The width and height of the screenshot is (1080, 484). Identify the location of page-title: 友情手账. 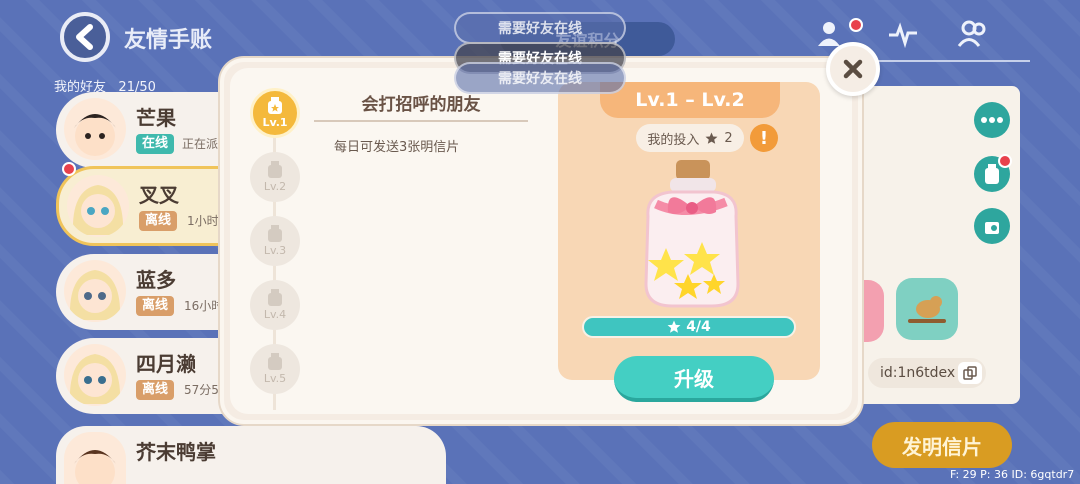
(168, 40).